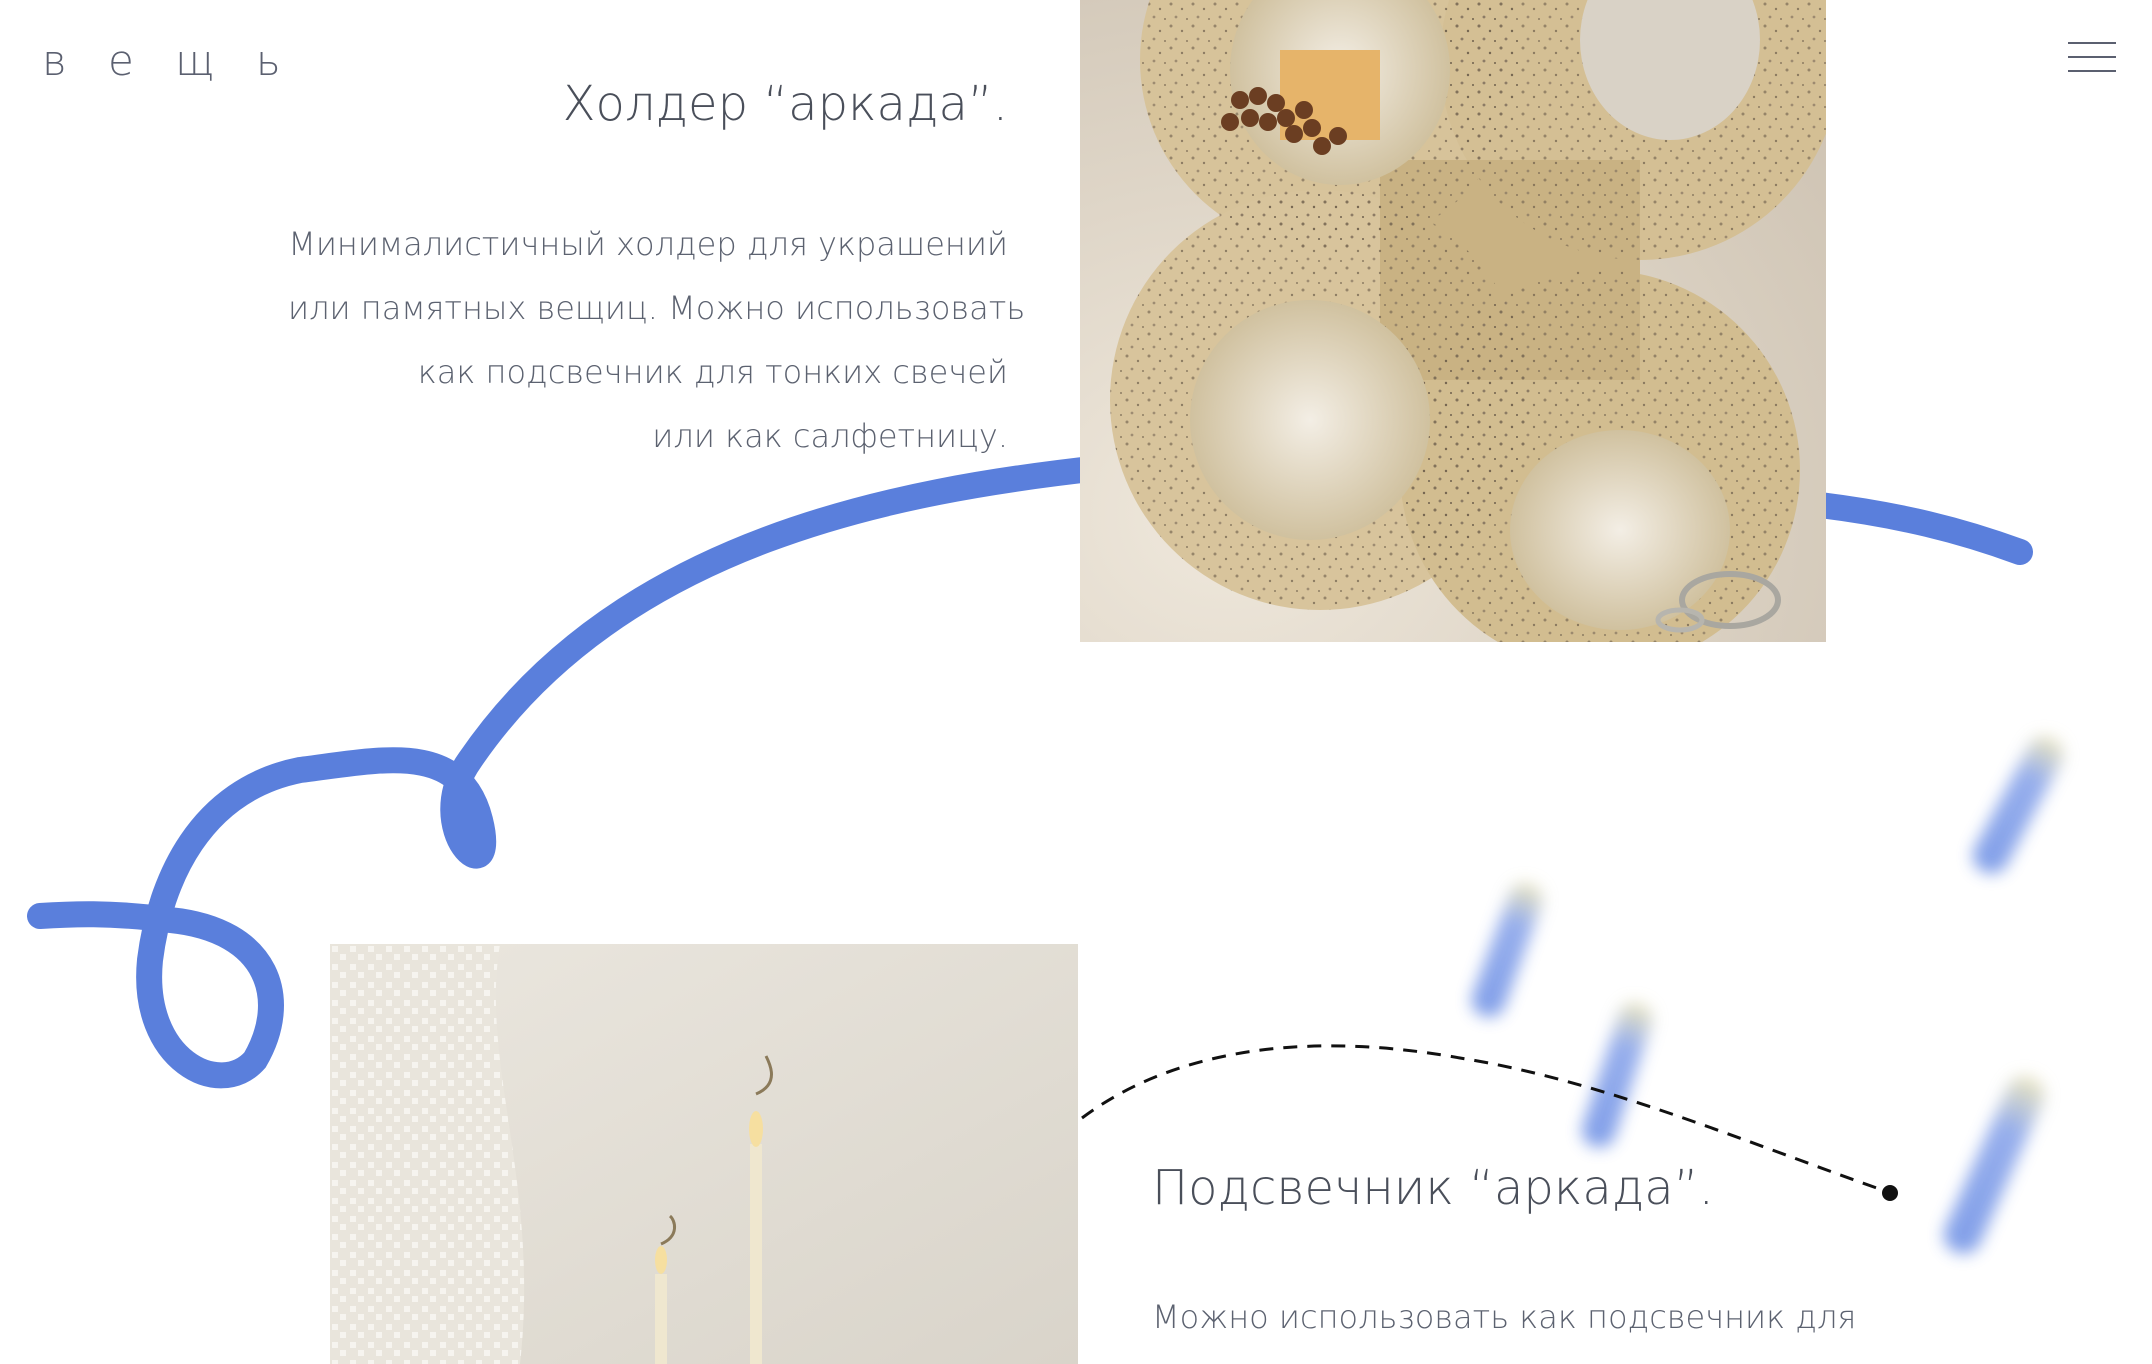 This screenshot has width=2152, height=1364. Describe the element at coordinates (1504, 1317) in the screenshot. I see `product-description-candle-holder: Можно использовать как подсвечник для` at that location.